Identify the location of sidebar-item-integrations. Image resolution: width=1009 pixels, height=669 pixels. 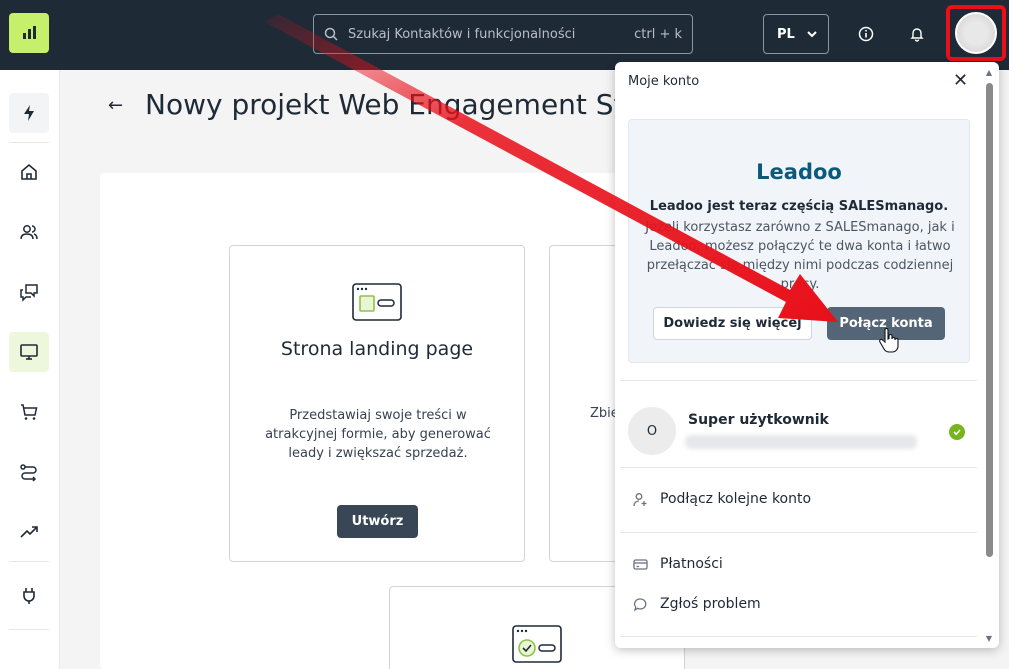
(29, 596).